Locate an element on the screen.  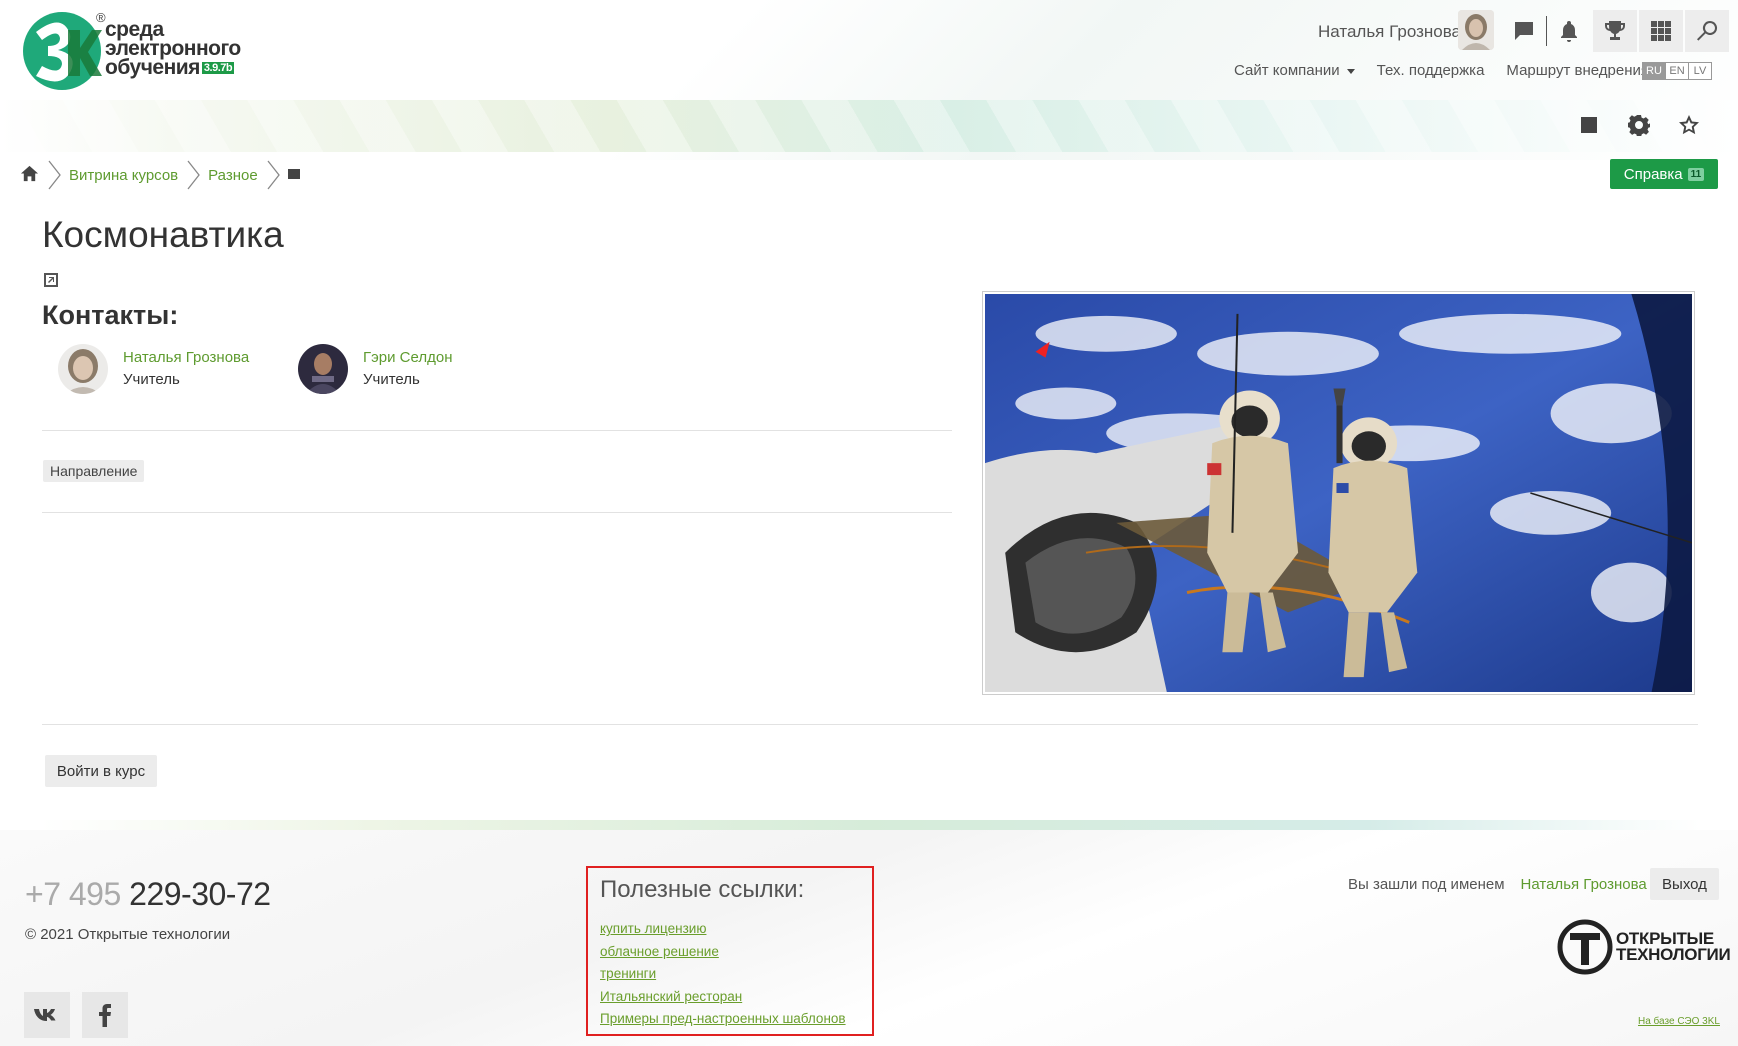
category-tag: Направление is located at coordinates (94, 471).